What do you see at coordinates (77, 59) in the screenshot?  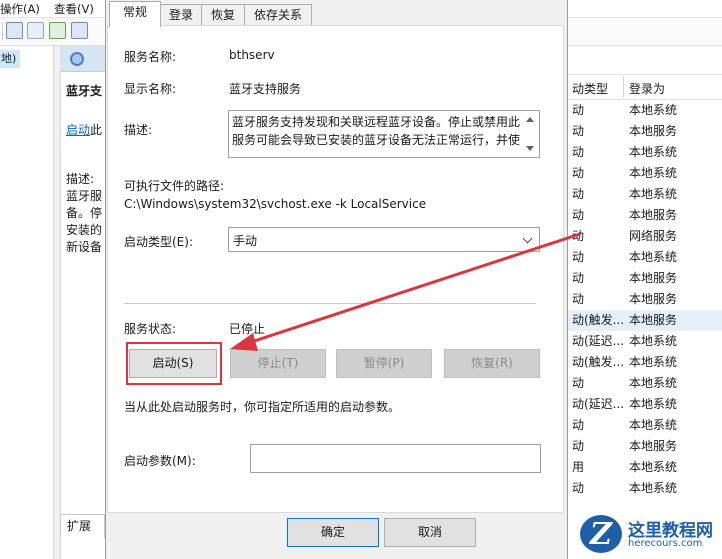 I see `services-gear-icon` at bounding box center [77, 59].